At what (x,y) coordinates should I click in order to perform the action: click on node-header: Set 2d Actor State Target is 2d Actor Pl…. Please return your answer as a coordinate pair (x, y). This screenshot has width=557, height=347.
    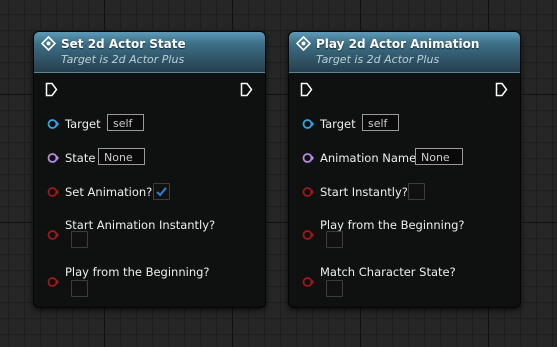
    Looking at the image, I should click on (149, 52).